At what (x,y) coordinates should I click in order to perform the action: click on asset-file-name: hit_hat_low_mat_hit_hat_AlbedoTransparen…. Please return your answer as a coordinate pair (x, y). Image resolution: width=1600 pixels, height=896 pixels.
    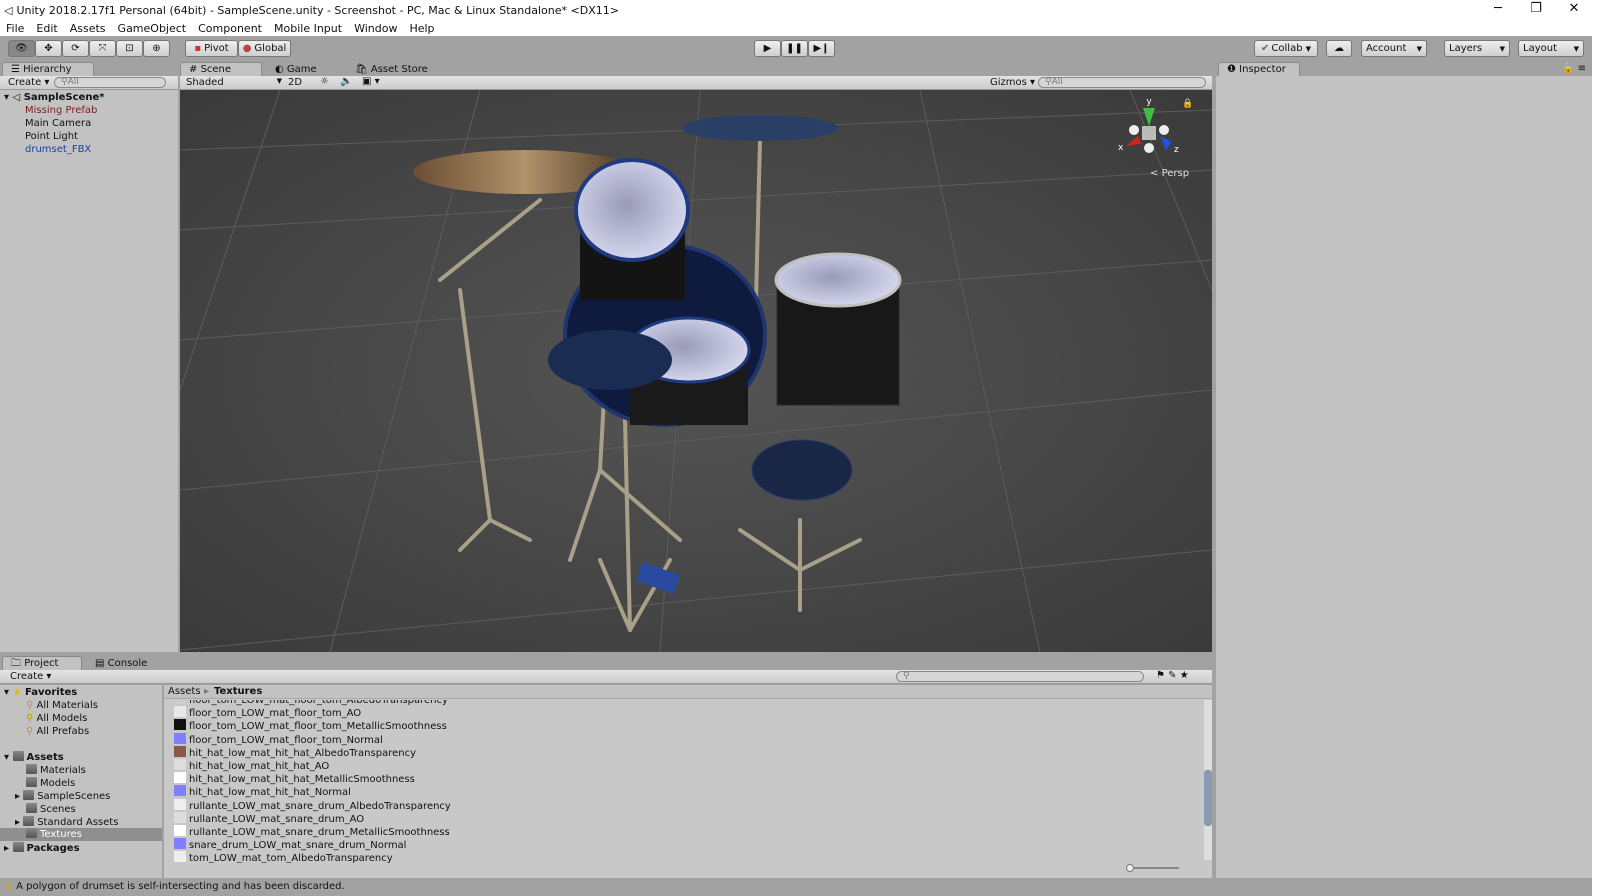
    Looking at the image, I should click on (302, 753).